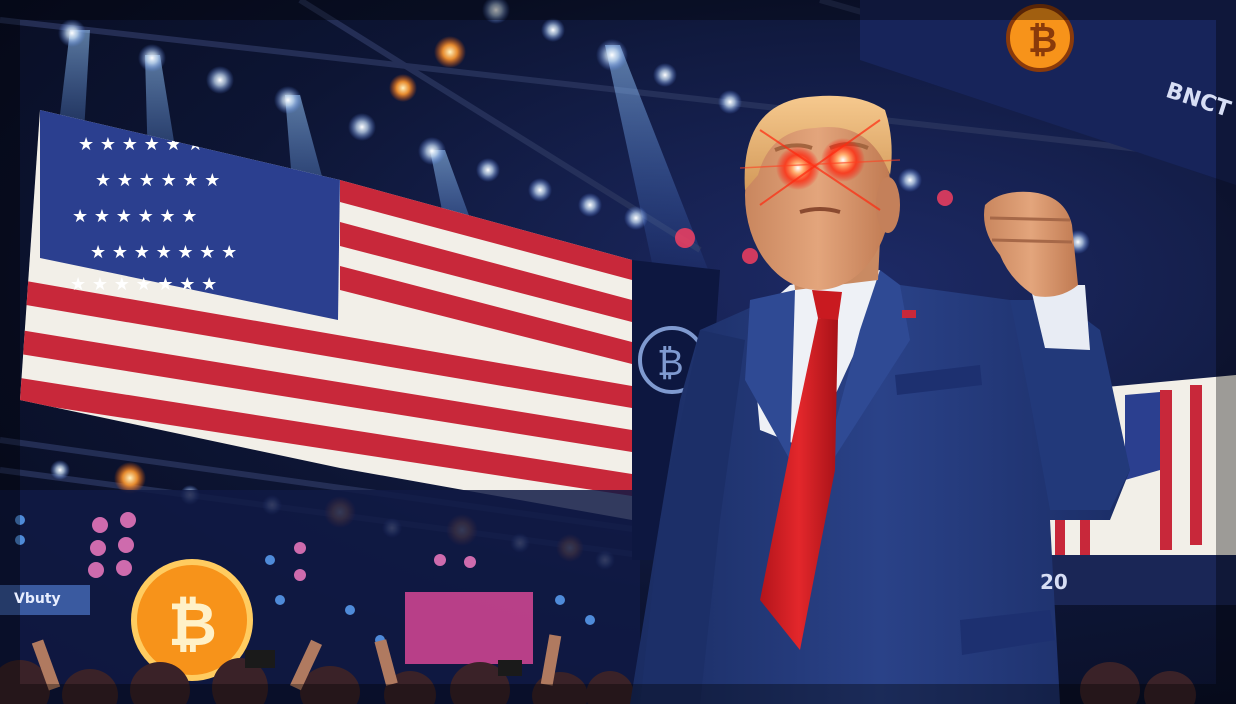  Describe the element at coordinates (1054, 582) in the screenshot. I see `signage-bottom-right: 20` at that location.